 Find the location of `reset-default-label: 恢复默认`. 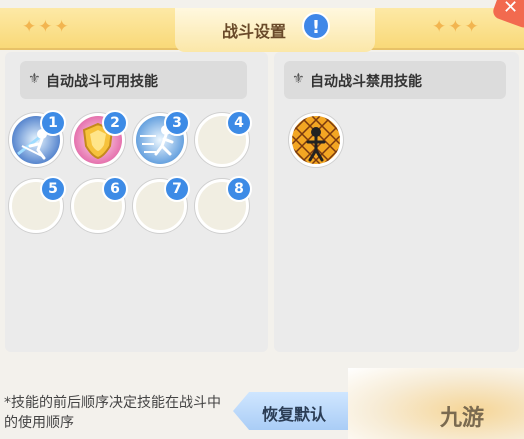

reset-default-label: 恢复默认 is located at coordinates (294, 413).